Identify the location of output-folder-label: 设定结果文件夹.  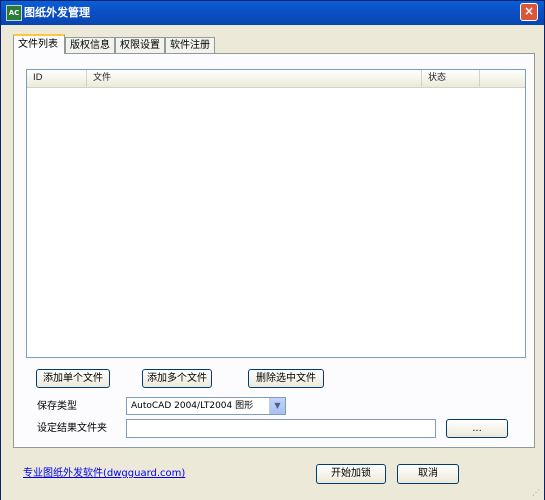
(72, 428).